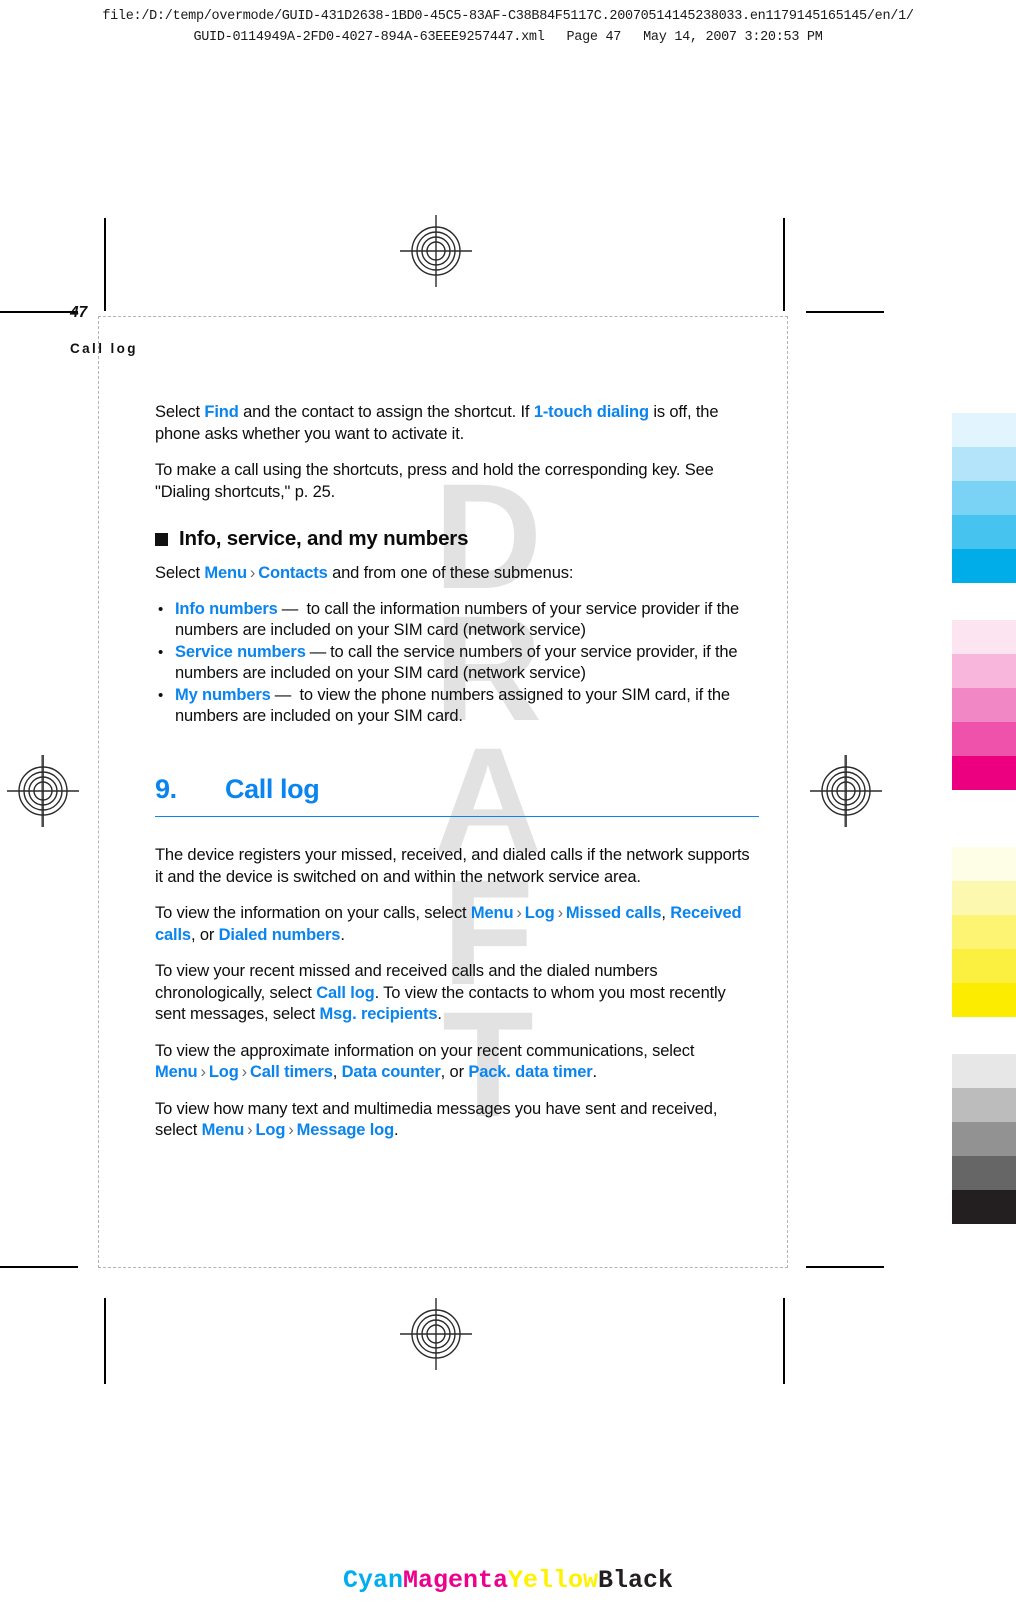 This screenshot has width=1016, height=1615. I want to click on keyword-call-timers: Call timers, so click(291, 1072).